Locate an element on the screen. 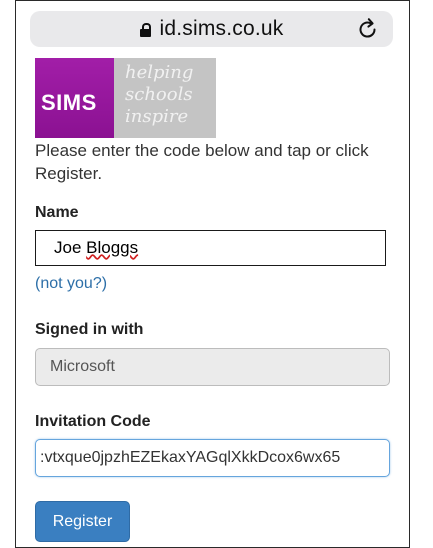 This screenshot has width=433, height=548. reload-icon is located at coordinates (368, 29).